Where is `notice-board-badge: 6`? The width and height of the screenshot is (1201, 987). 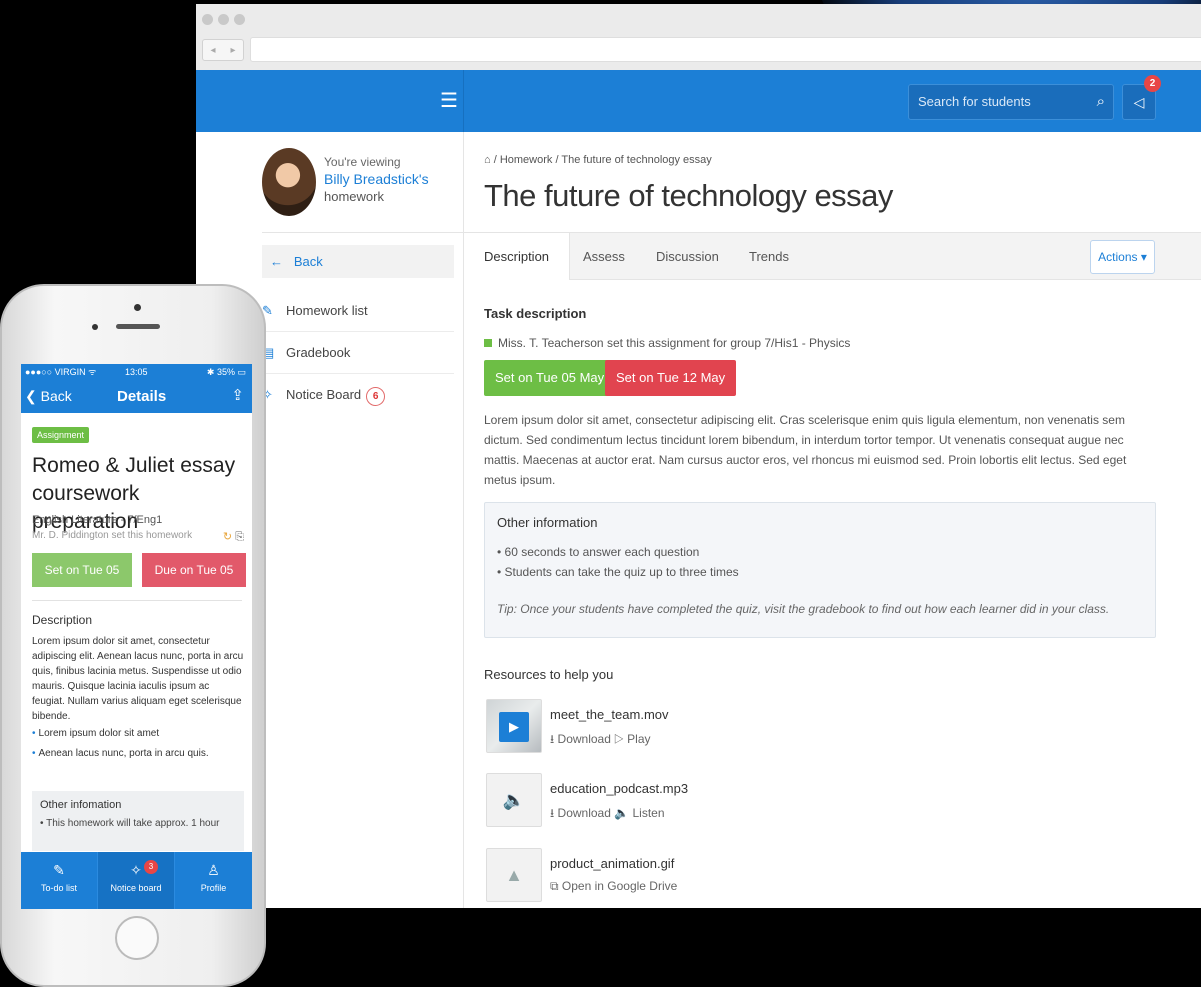 notice-board-badge: 6 is located at coordinates (376, 396).